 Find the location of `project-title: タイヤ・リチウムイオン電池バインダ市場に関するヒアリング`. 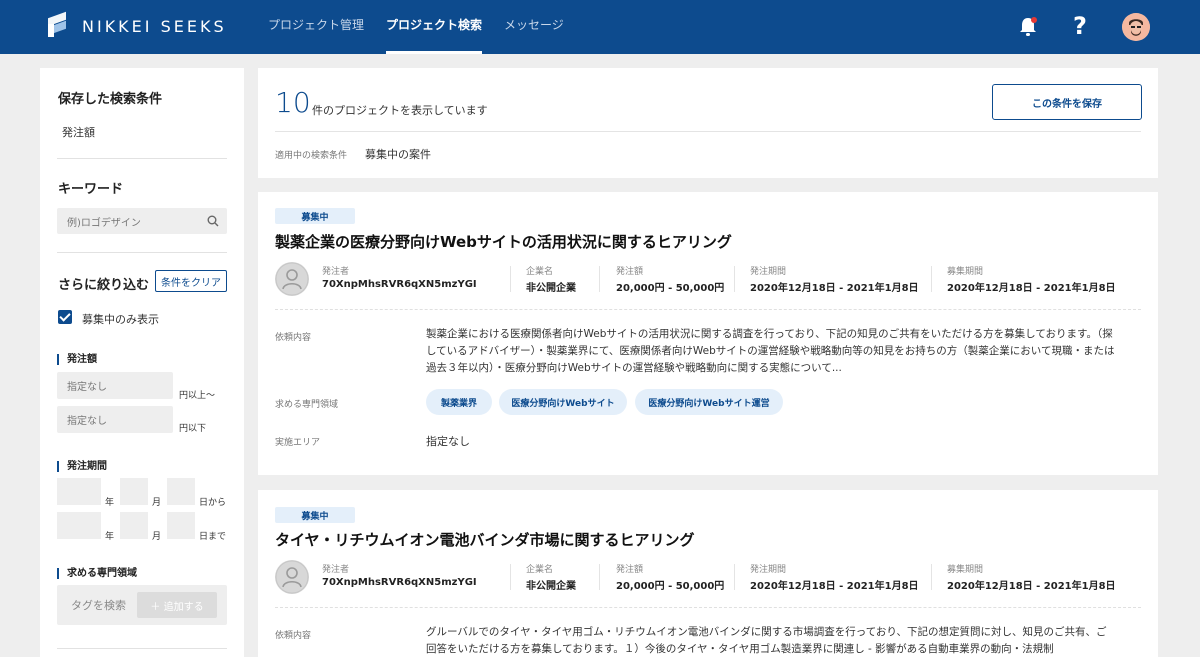

project-title: タイヤ・リチウムイオン電池バインダ市場に関するヒアリング is located at coordinates (485, 539).